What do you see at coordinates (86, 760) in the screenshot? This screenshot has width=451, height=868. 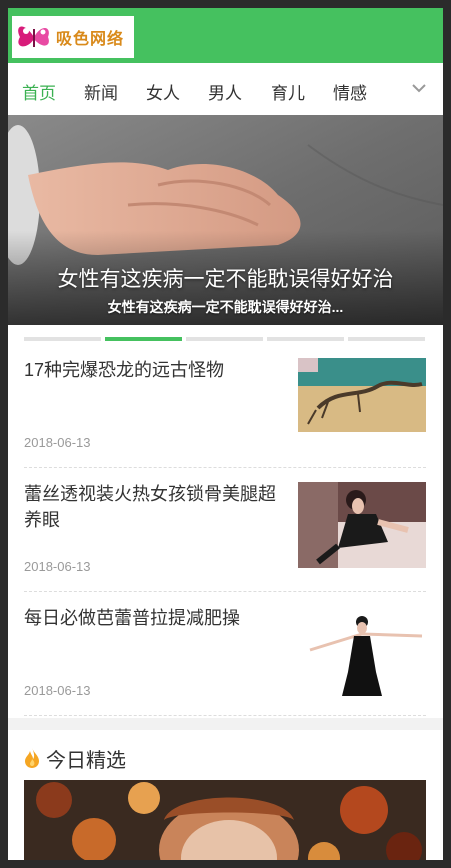 I see `featured-title: 今日精选` at bounding box center [86, 760].